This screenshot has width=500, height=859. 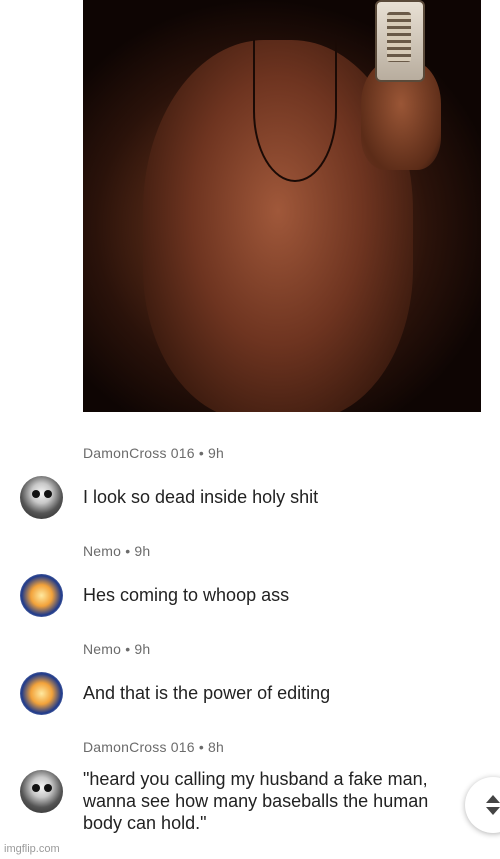 I want to click on comment-text-line: body can hold.", so click(x=145, y=823).